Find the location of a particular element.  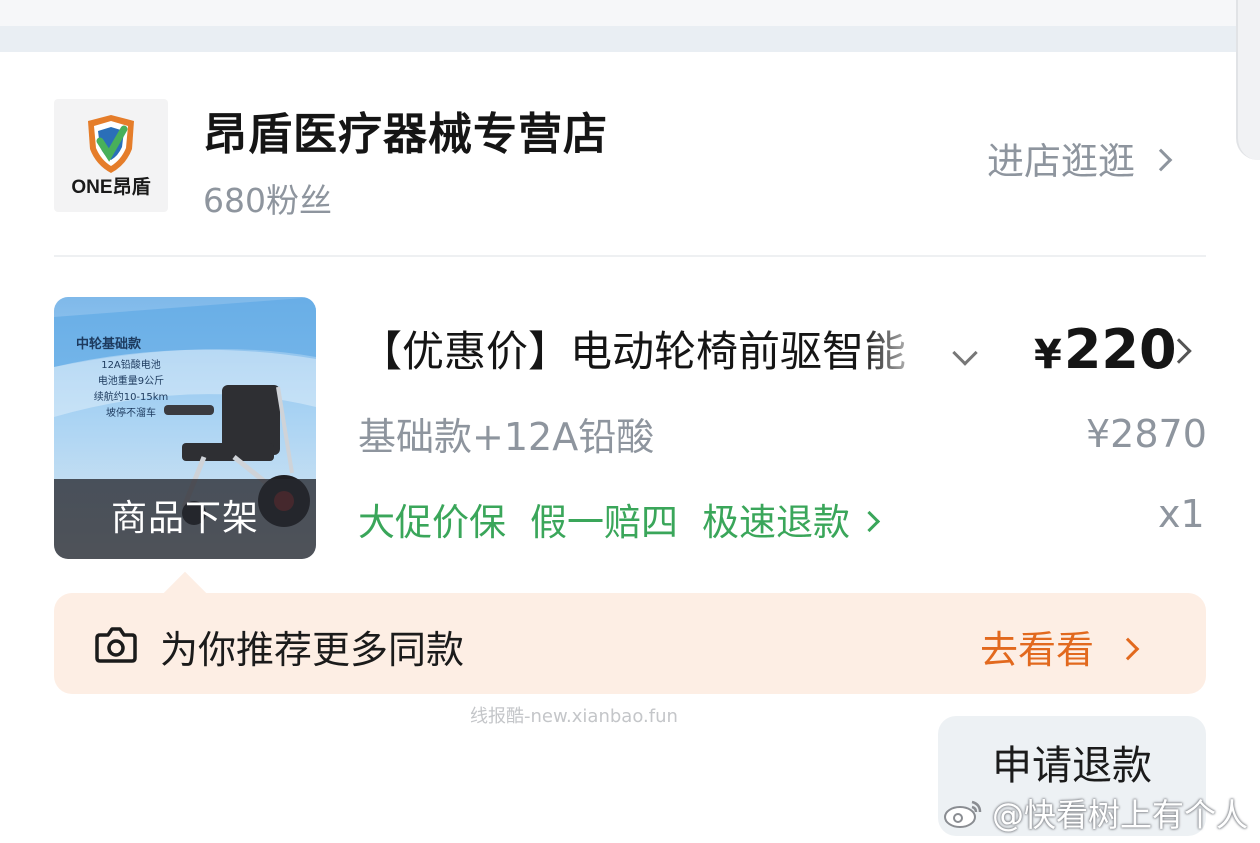

product-status-overlay: 商品下架 is located at coordinates (185, 519).